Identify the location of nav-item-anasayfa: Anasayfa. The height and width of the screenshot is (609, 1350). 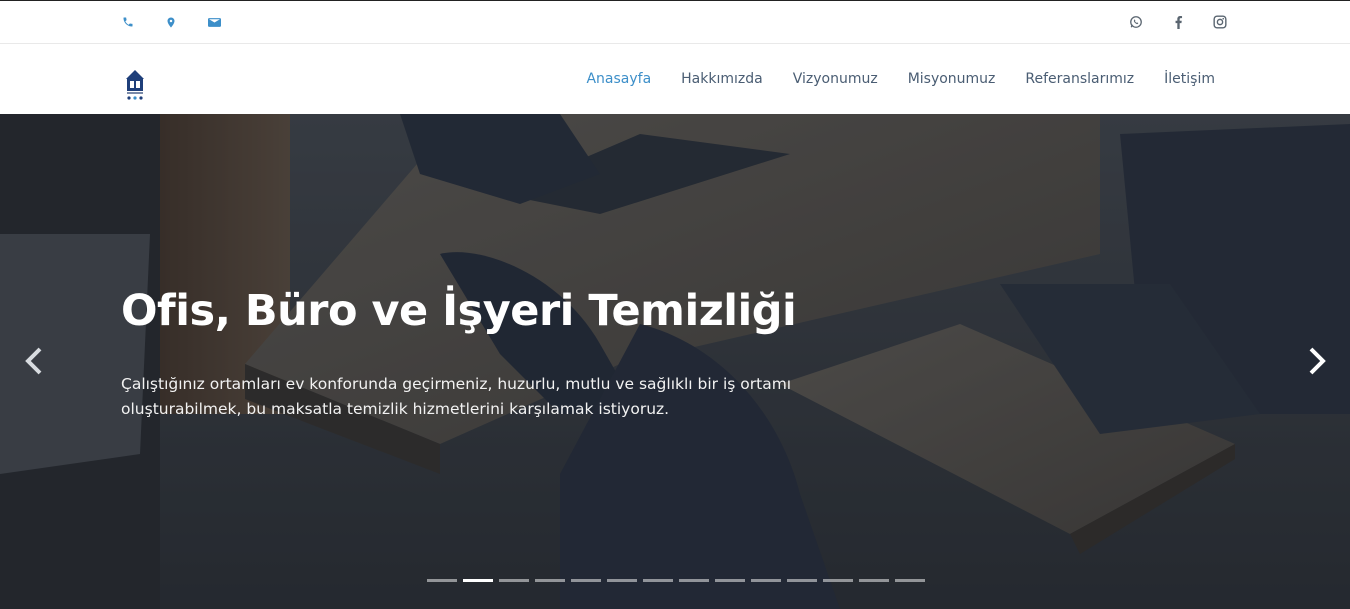
(618, 79).